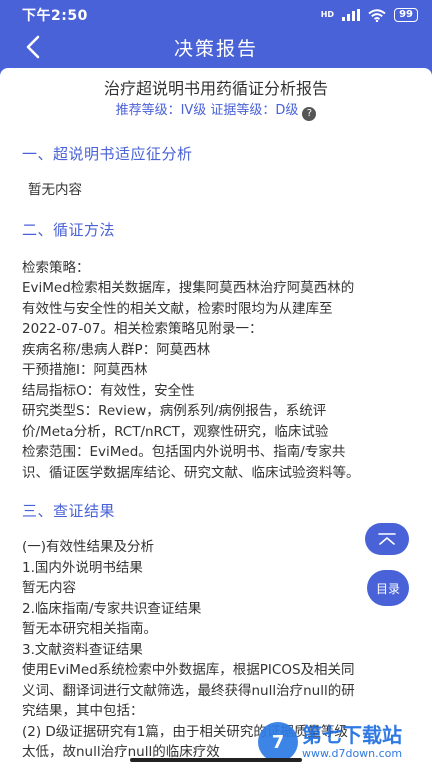 This screenshot has width=432, height=768. I want to click on text-line: 义词、翻译词进行文献筛选，最终获得null治疗null的研, so click(188, 690).